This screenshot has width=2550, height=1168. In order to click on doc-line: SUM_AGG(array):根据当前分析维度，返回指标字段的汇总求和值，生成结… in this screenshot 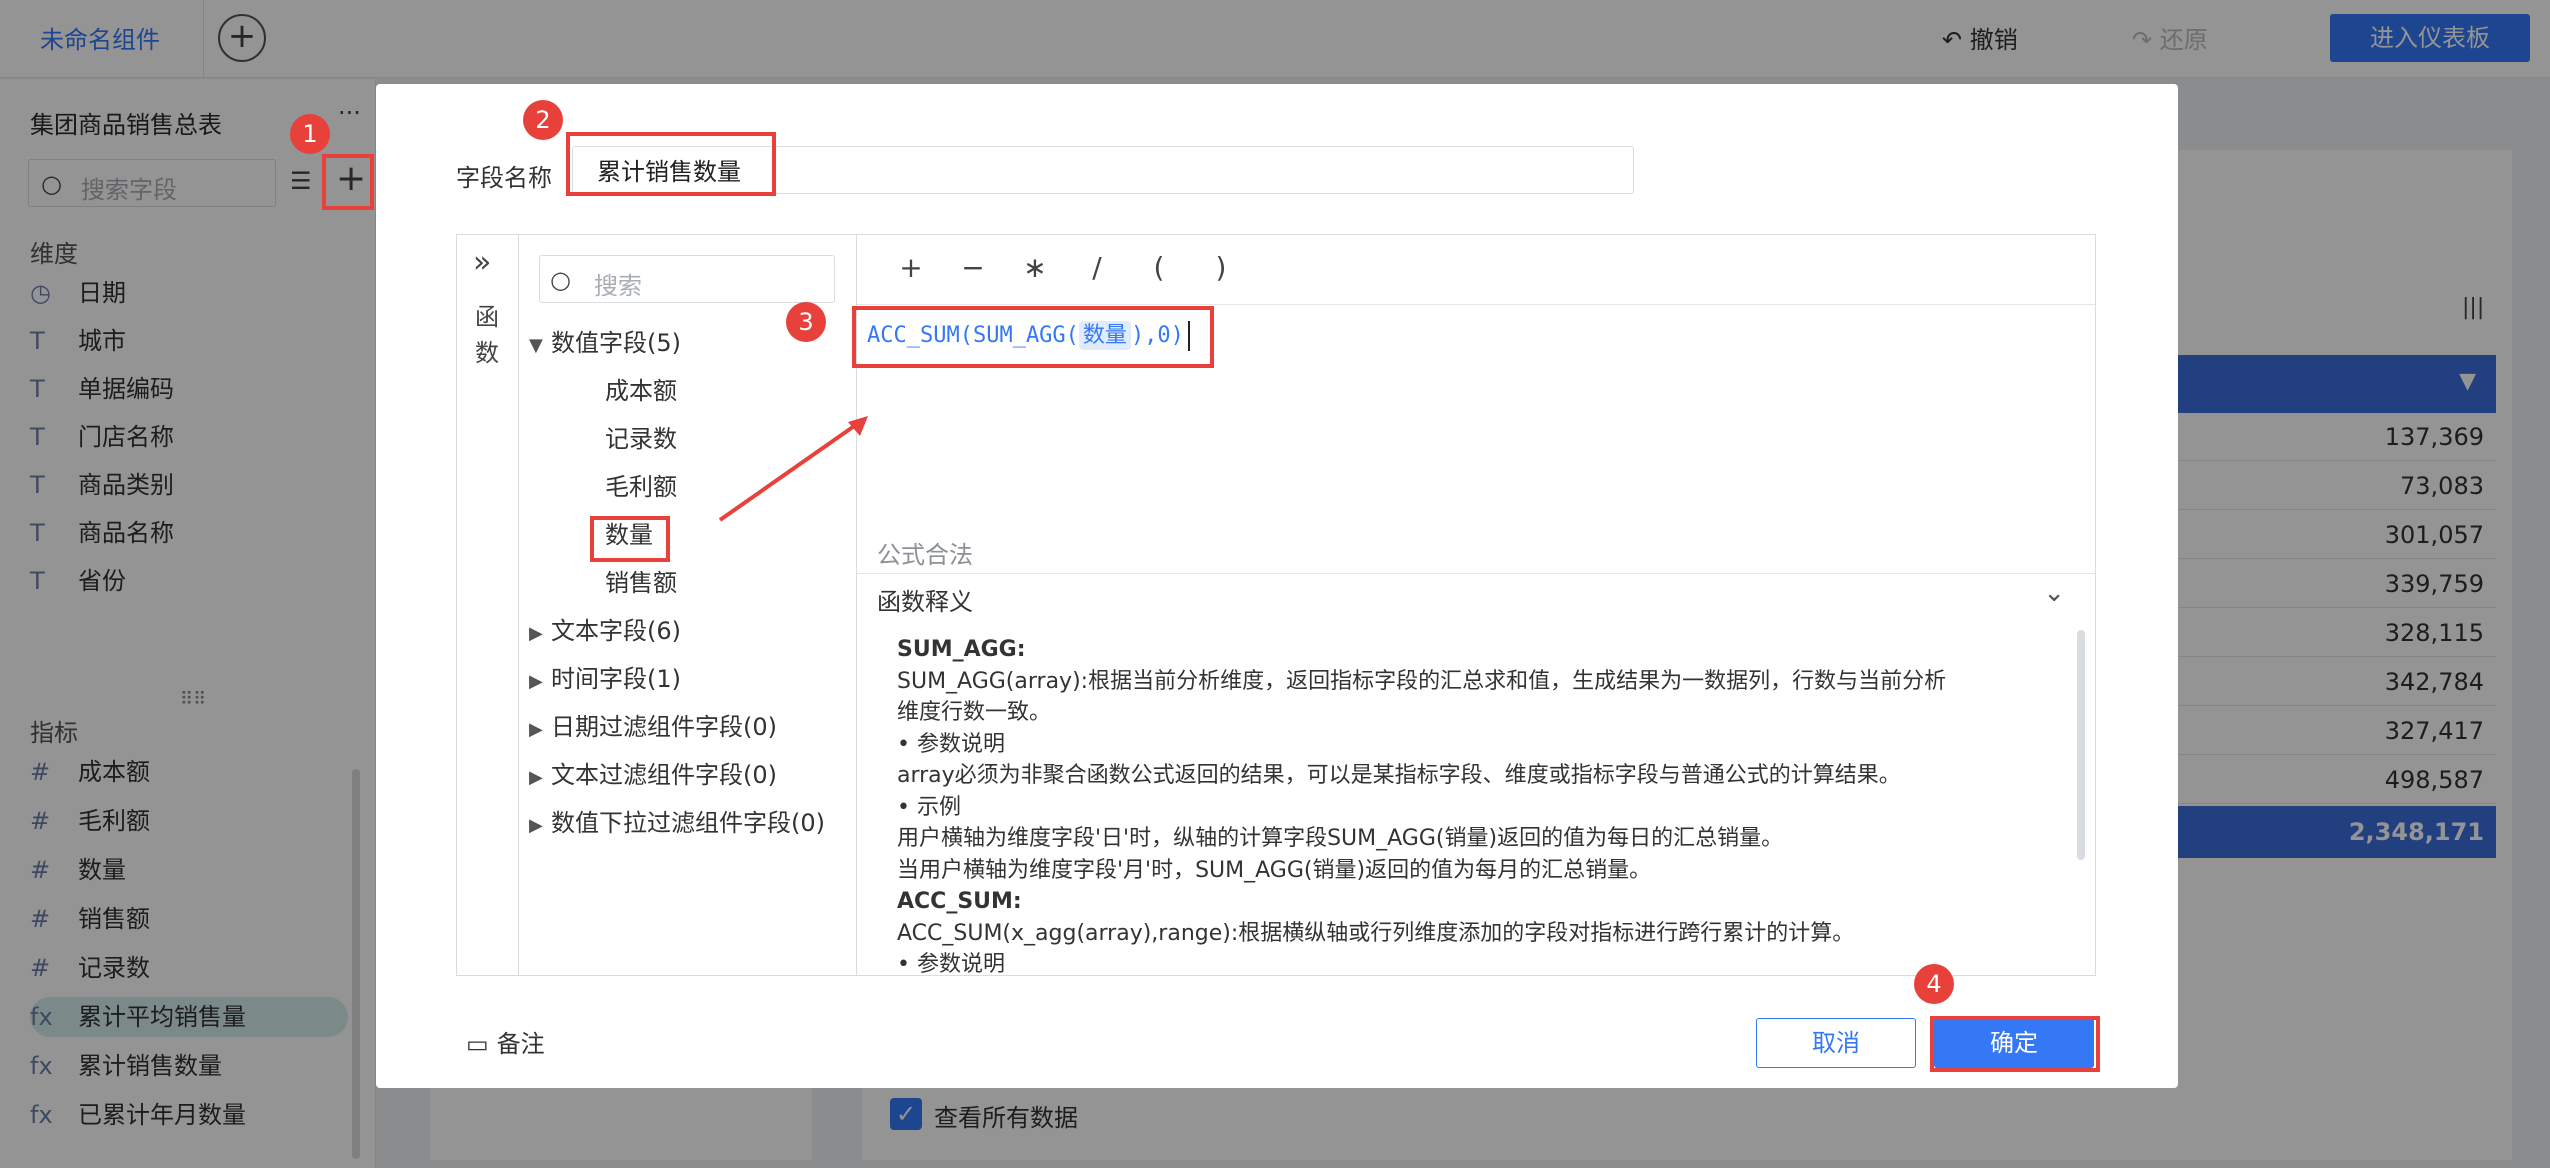, I will do `click(1422, 681)`.